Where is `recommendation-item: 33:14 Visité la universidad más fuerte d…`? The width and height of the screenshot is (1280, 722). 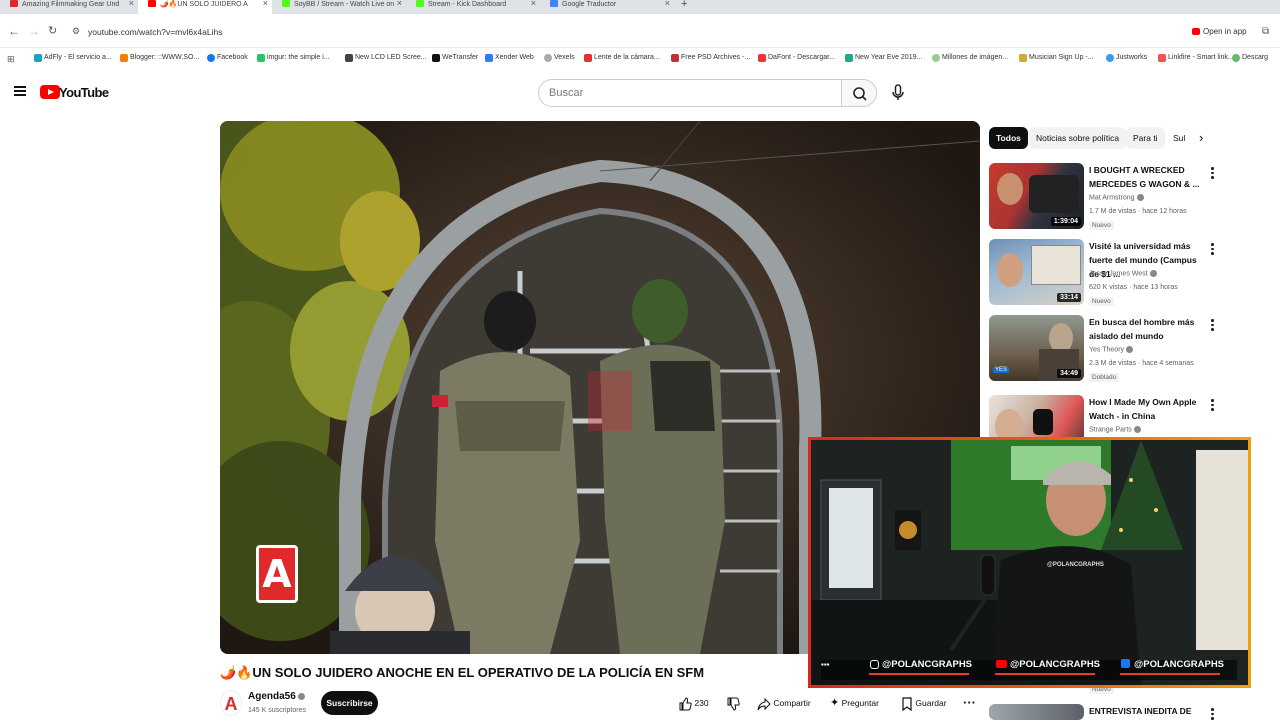
recommendation-item: 33:14 Visité la universidad más fuerte d… is located at coordinates (1104, 274).